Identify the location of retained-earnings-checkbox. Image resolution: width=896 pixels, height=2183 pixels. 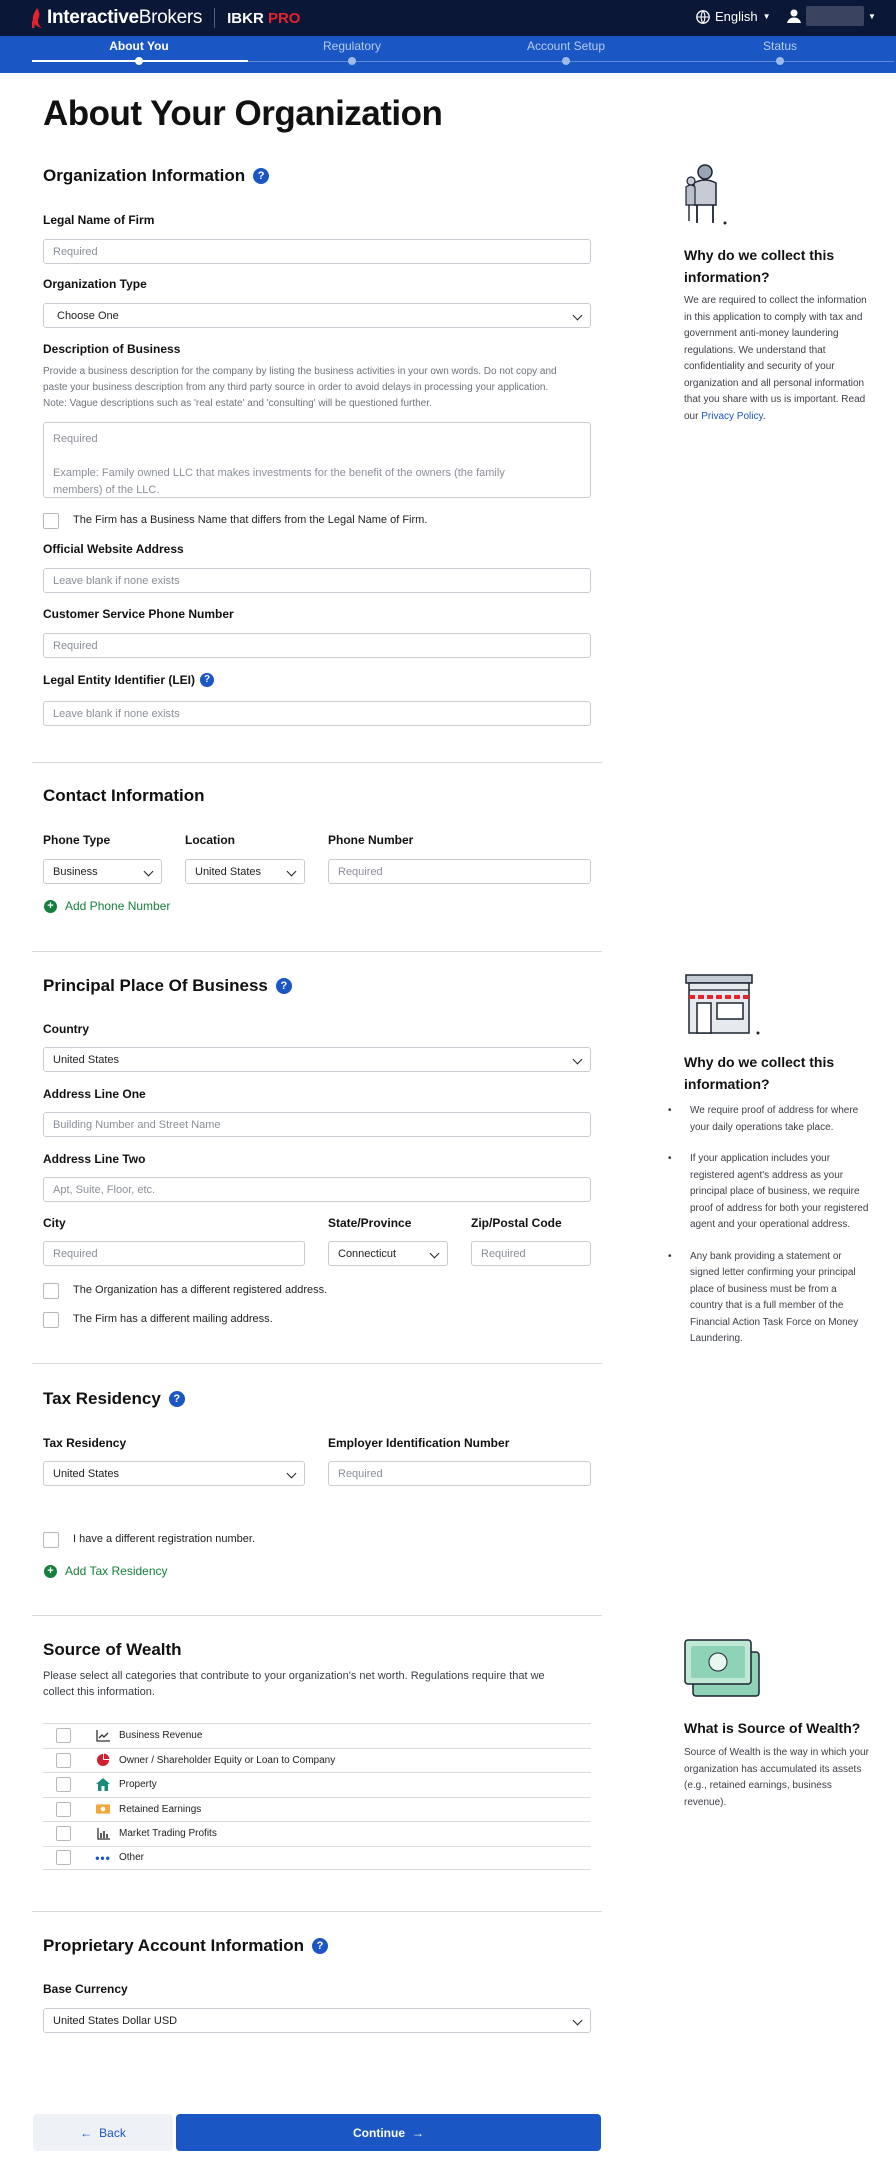
(63, 1809).